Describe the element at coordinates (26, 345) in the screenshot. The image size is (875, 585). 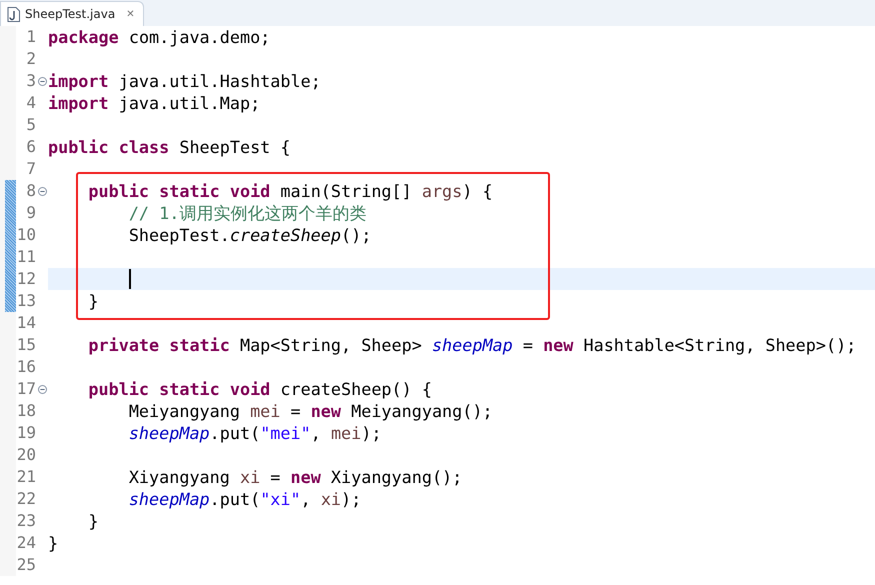
I see `line-number: 15` at that location.